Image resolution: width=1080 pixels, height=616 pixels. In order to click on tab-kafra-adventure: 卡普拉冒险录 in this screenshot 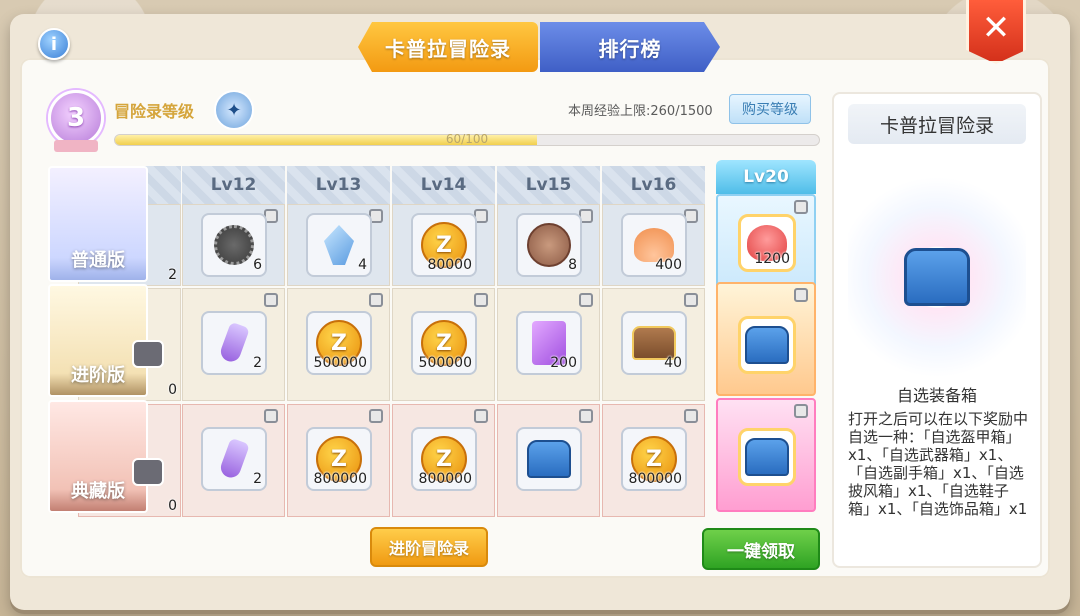, I will do `click(448, 47)`.